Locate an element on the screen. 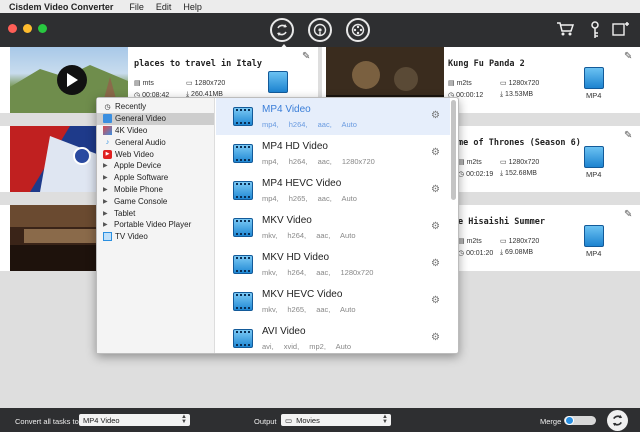 This screenshot has width=640, height=432. menu-file: File is located at coordinates (136, 7).